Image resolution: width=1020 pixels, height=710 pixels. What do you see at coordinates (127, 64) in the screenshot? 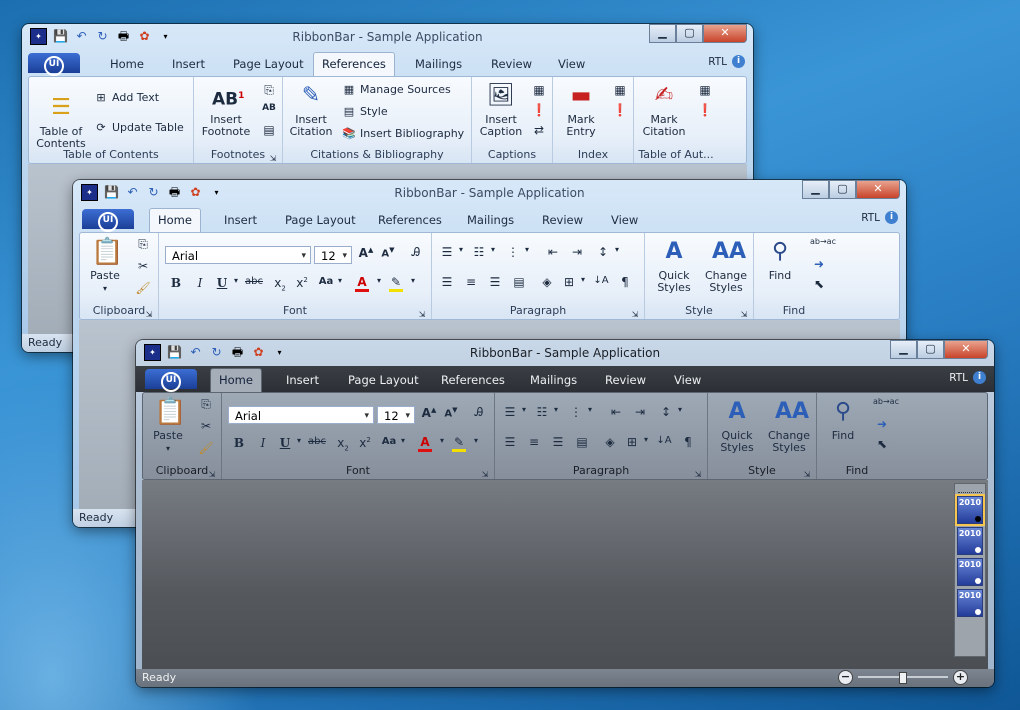
I see `tab-home: Home` at bounding box center [127, 64].